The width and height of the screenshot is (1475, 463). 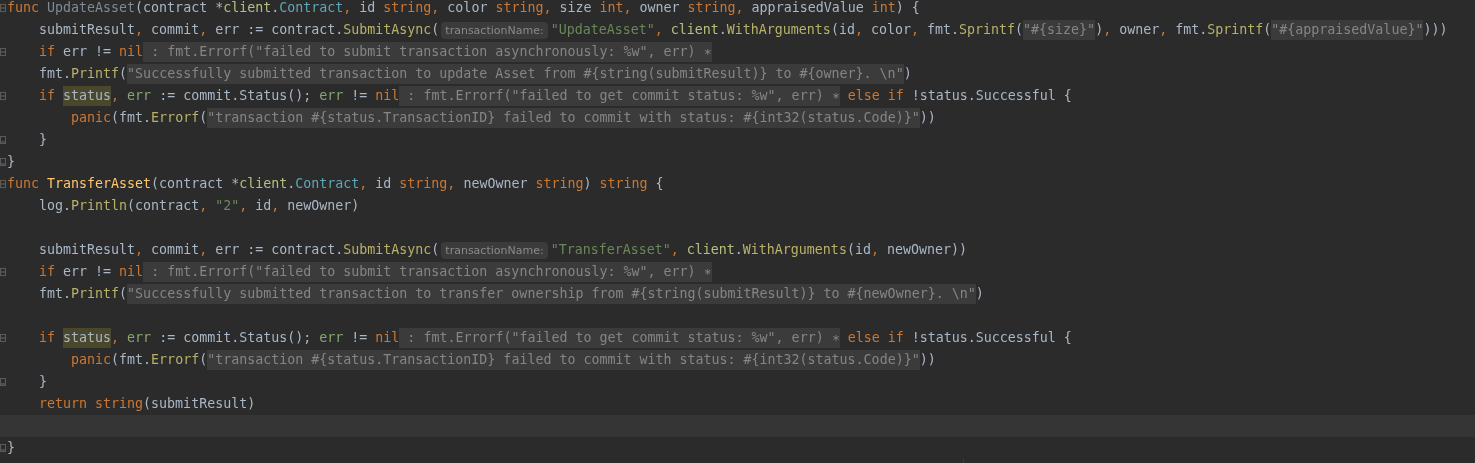 What do you see at coordinates (147, 404) in the screenshot?
I see `code-text: return string(submitResult)` at bounding box center [147, 404].